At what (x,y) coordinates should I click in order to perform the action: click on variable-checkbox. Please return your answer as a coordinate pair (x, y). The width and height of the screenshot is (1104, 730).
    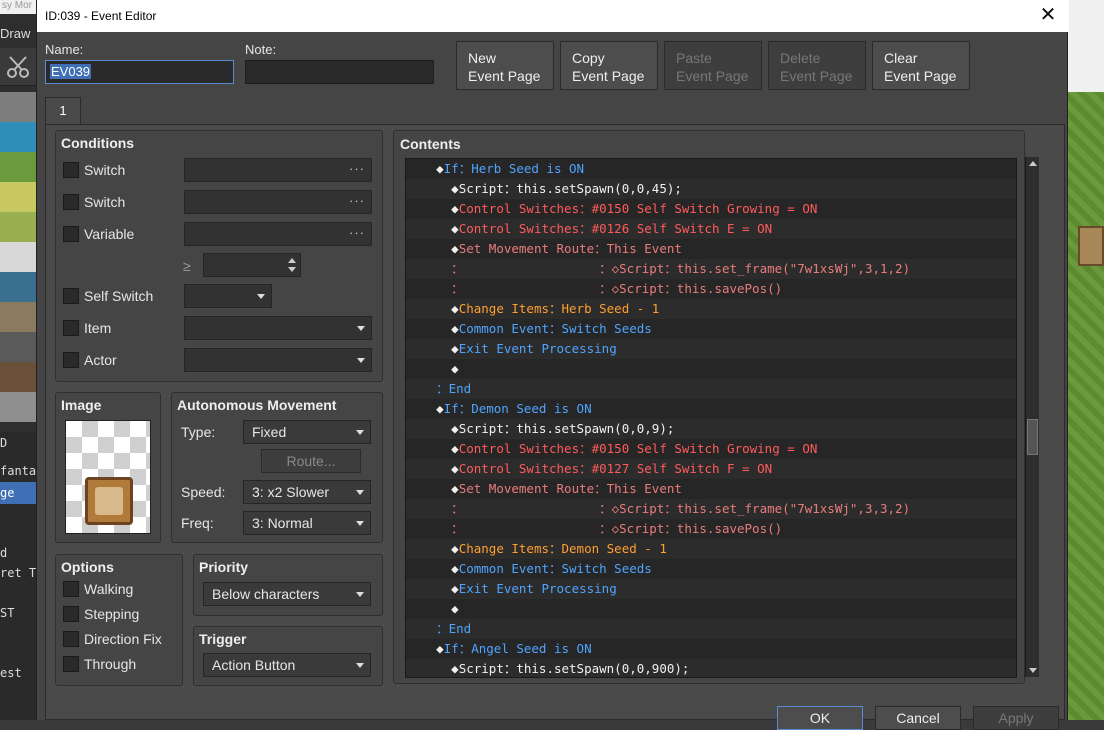
    Looking at the image, I should click on (71, 234).